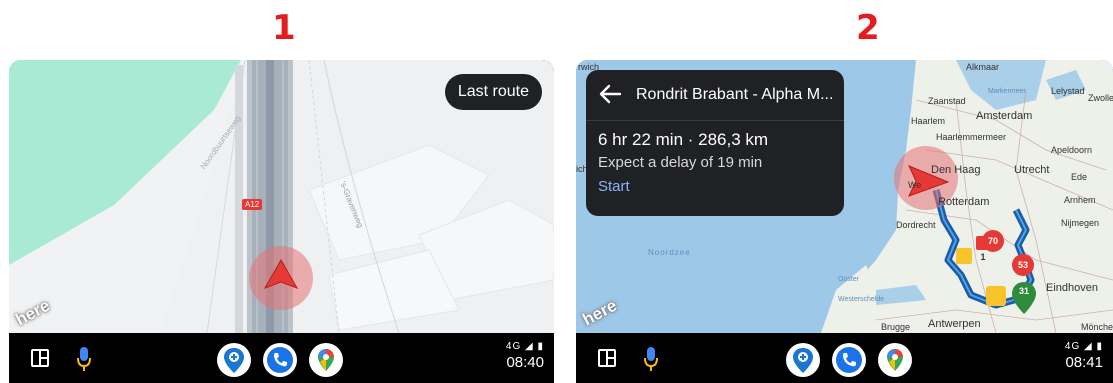  Describe the element at coordinates (715, 120) in the screenshot. I see `card-divider` at that location.